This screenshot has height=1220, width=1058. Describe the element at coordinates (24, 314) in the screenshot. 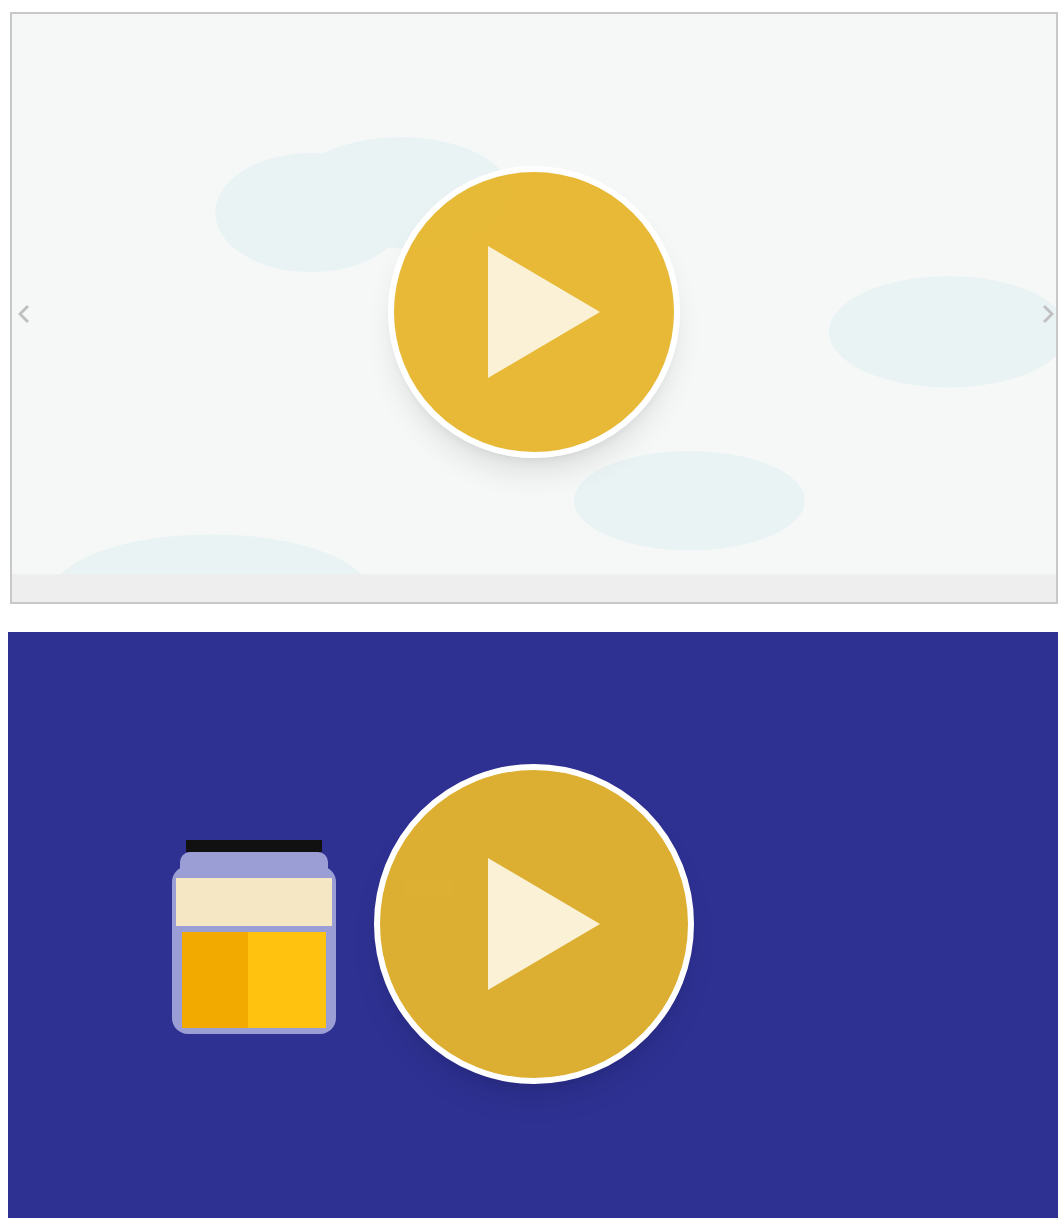

I see `chevron-left-icon` at that location.